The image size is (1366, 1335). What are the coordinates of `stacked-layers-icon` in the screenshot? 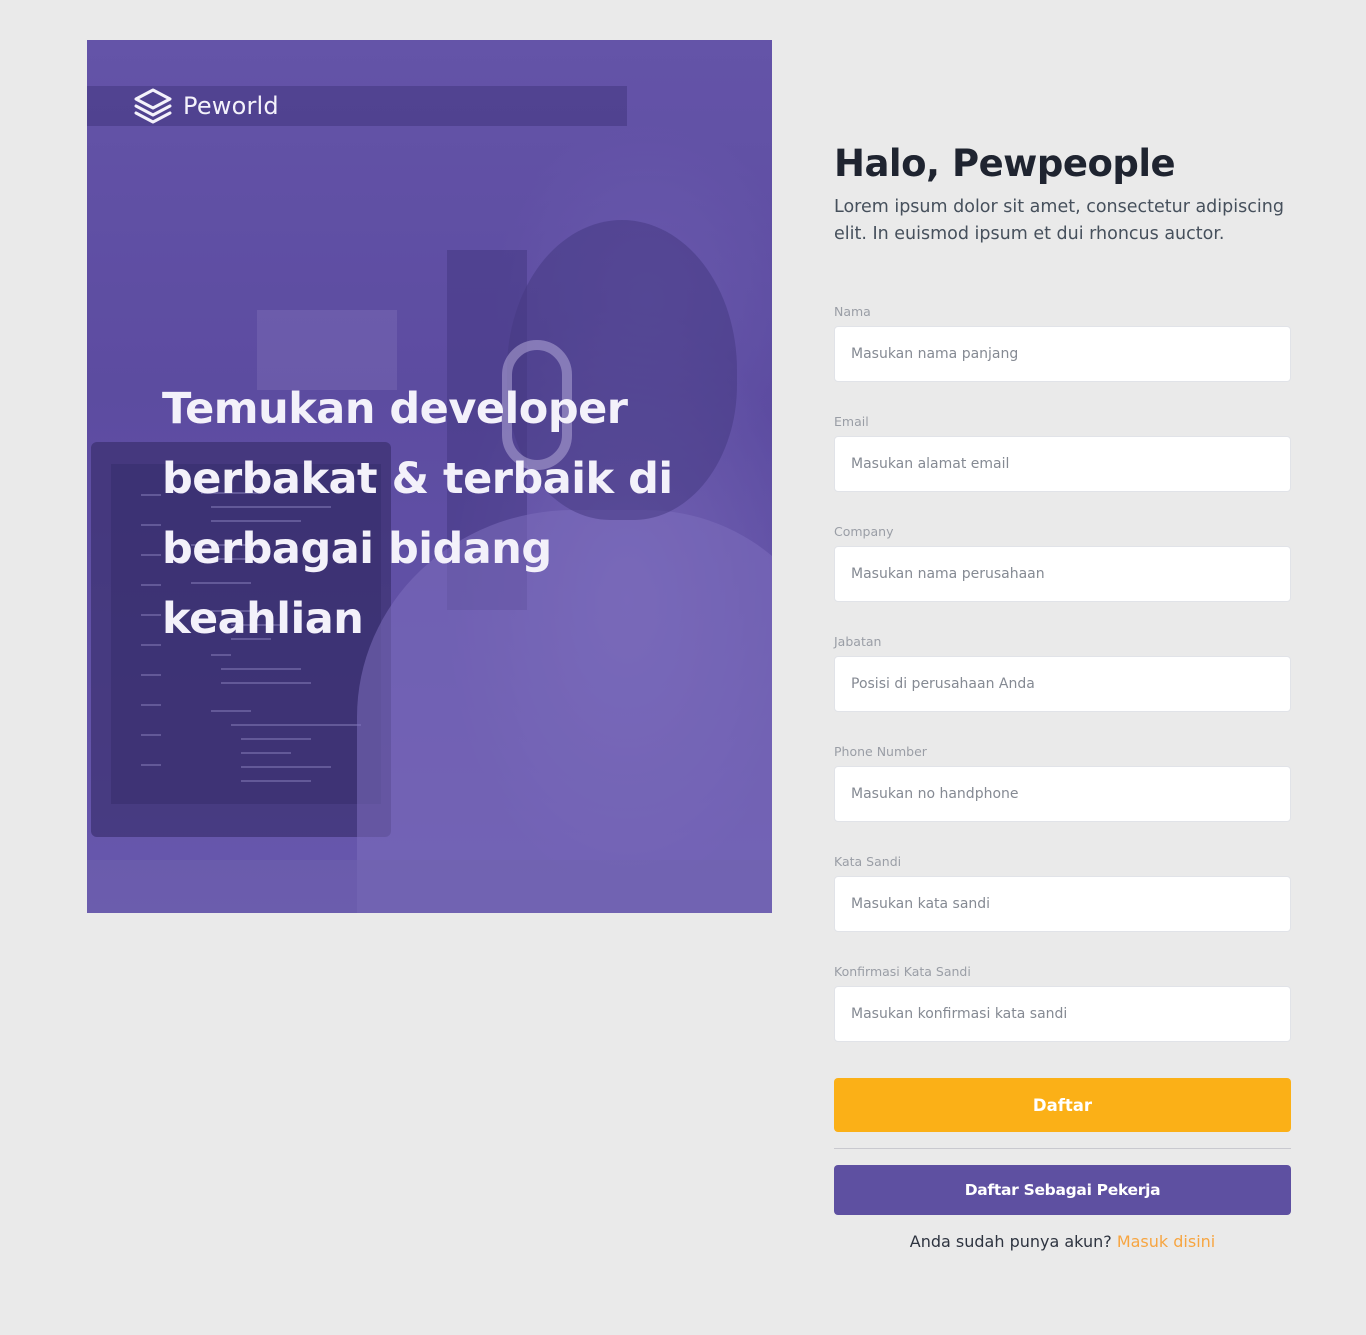 It's located at (153, 106).